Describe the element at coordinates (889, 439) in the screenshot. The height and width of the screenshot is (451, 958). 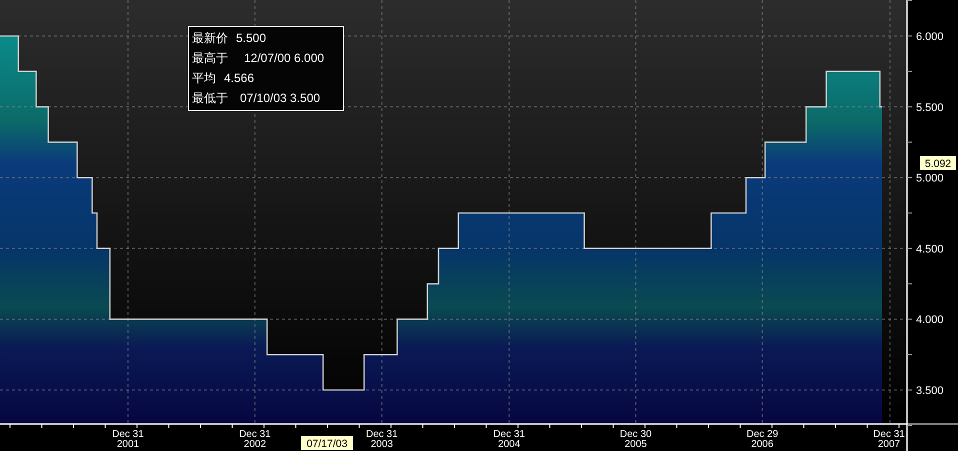
I see `x-tick-label: Dec 31 2007` at that location.